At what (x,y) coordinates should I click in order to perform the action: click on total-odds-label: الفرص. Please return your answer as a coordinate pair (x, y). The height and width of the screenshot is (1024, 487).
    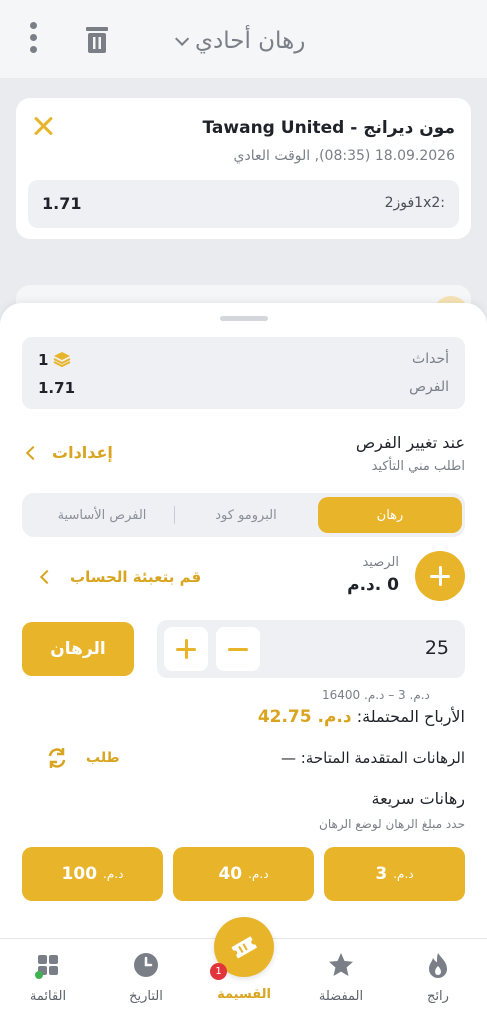
    Looking at the image, I should click on (429, 387).